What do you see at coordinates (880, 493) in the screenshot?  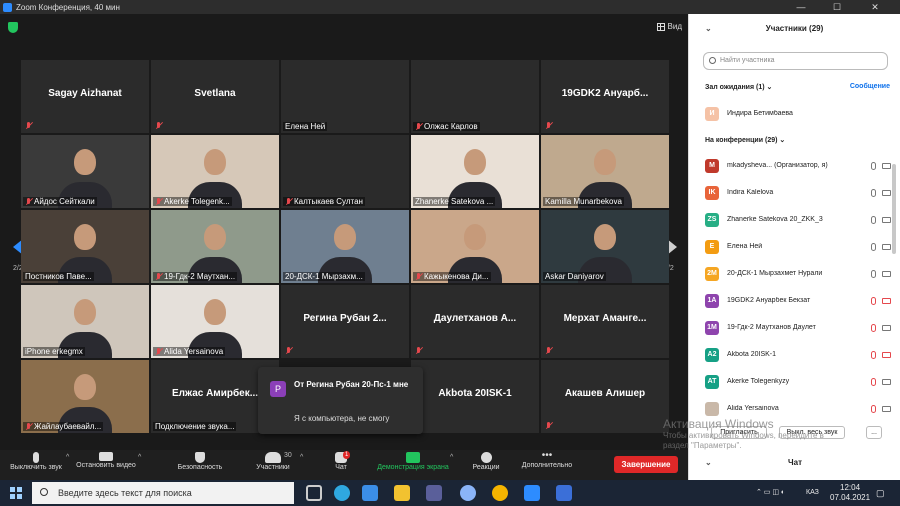 I see `notifications-icon: ▢` at bounding box center [880, 493].